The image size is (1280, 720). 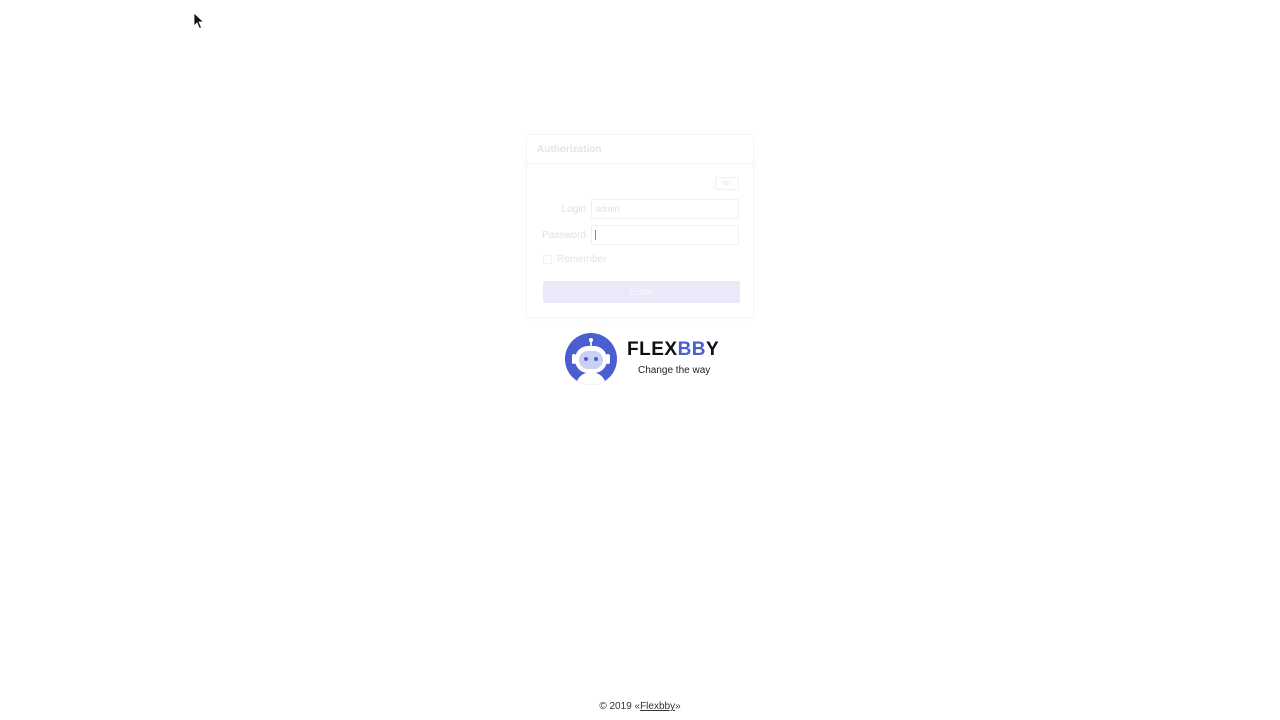 What do you see at coordinates (652, 349) in the screenshot?
I see `brand-name-part1: FLEX` at bounding box center [652, 349].